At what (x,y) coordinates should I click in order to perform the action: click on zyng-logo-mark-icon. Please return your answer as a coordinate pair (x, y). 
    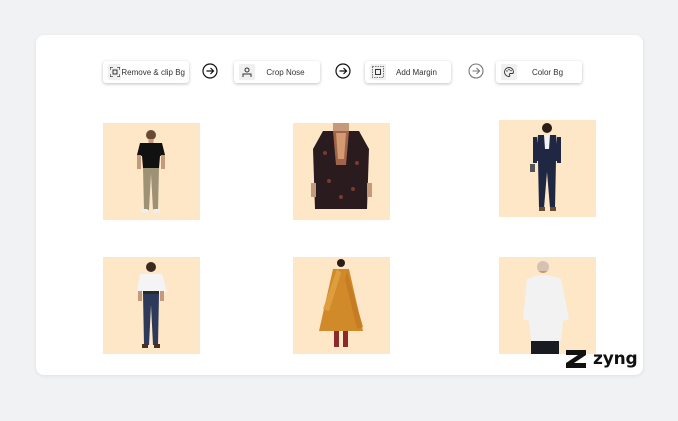
    Looking at the image, I should click on (576, 359).